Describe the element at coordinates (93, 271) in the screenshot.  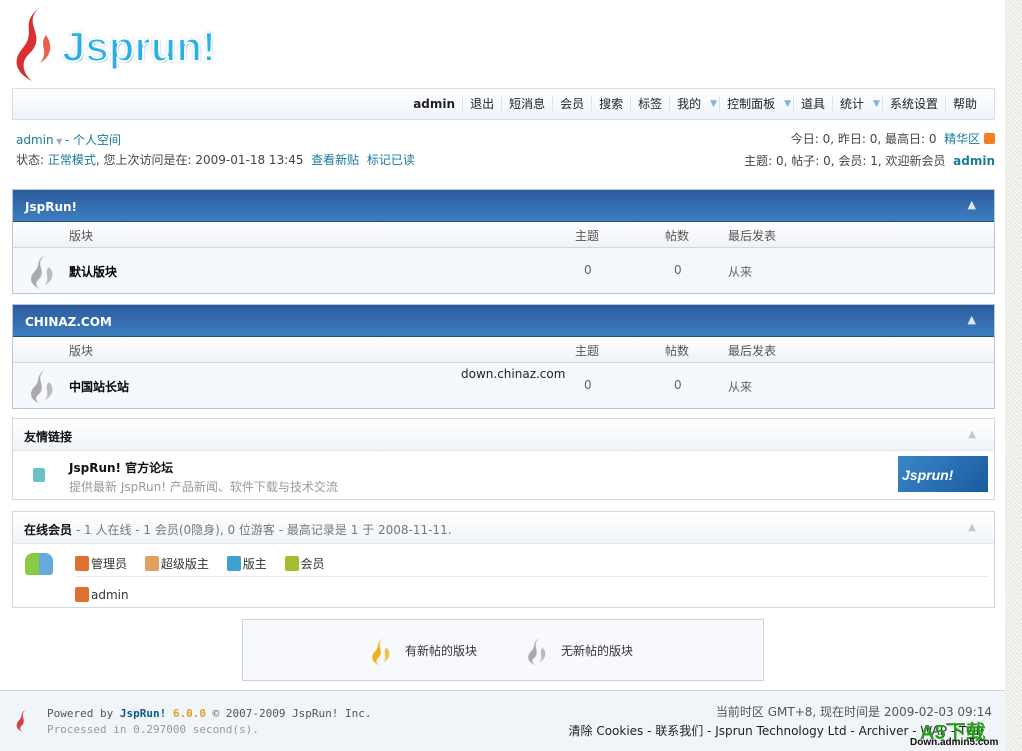
I see `forum-name-link: 默认版块` at that location.